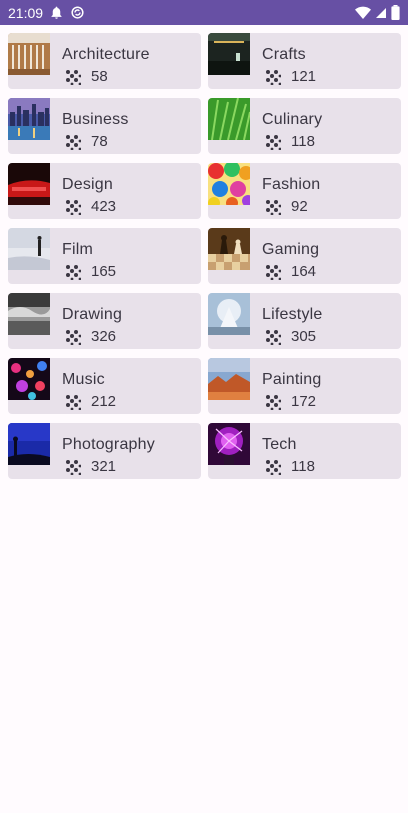  Describe the element at coordinates (304, 451) in the screenshot. I see `topic-card-tech: Tech 118` at that location.